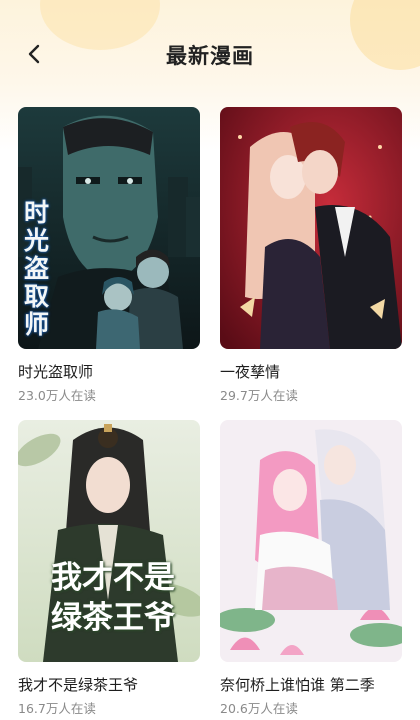 The image size is (420, 720). Describe the element at coordinates (250, 372) in the screenshot. I see `comic-title: 一夜孳情` at that location.